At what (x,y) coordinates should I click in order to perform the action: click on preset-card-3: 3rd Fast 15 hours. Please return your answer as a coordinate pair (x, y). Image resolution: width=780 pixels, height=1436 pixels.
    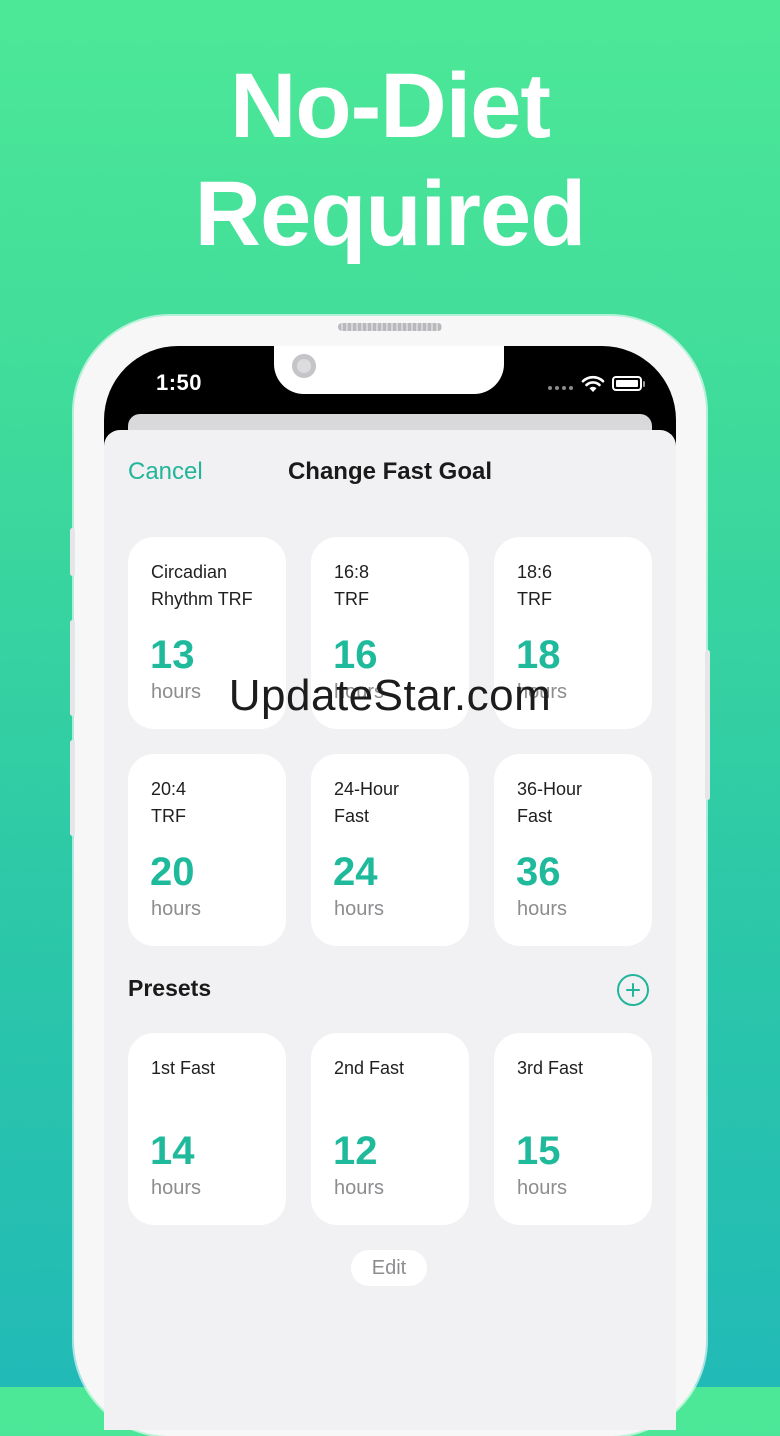
    Looking at the image, I should click on (573, 1129).